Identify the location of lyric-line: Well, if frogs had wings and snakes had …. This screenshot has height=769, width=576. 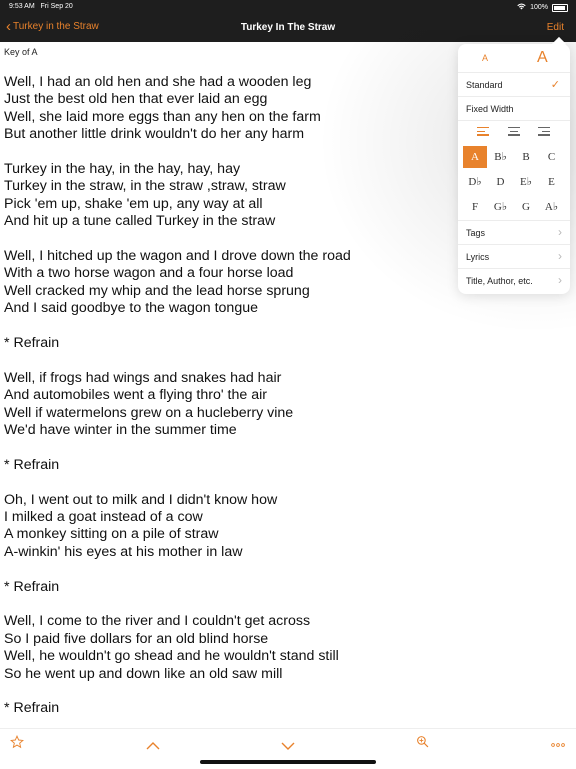
(143, 377).